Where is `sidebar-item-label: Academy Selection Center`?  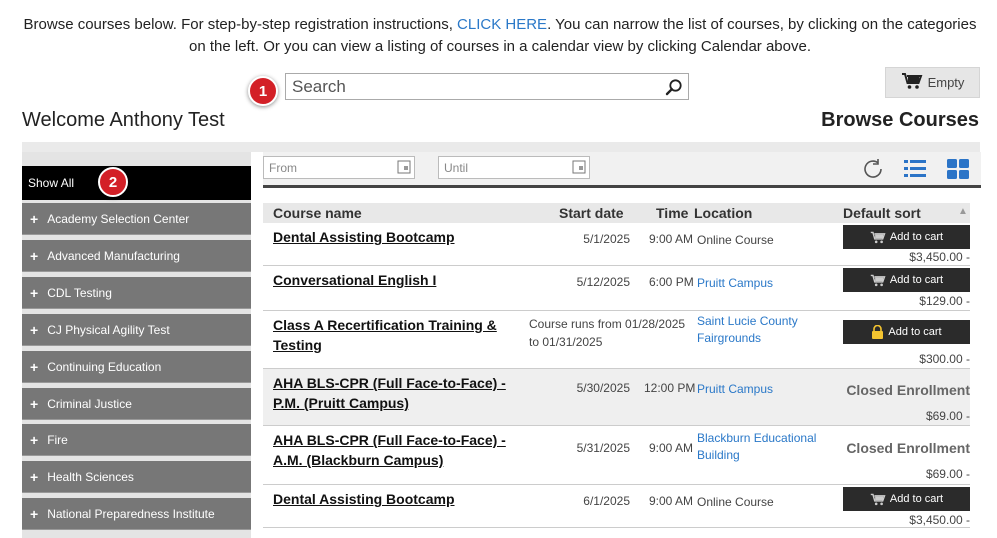 sidebar-item-label: Academy Selection Center is located at coordinates (118, 218).